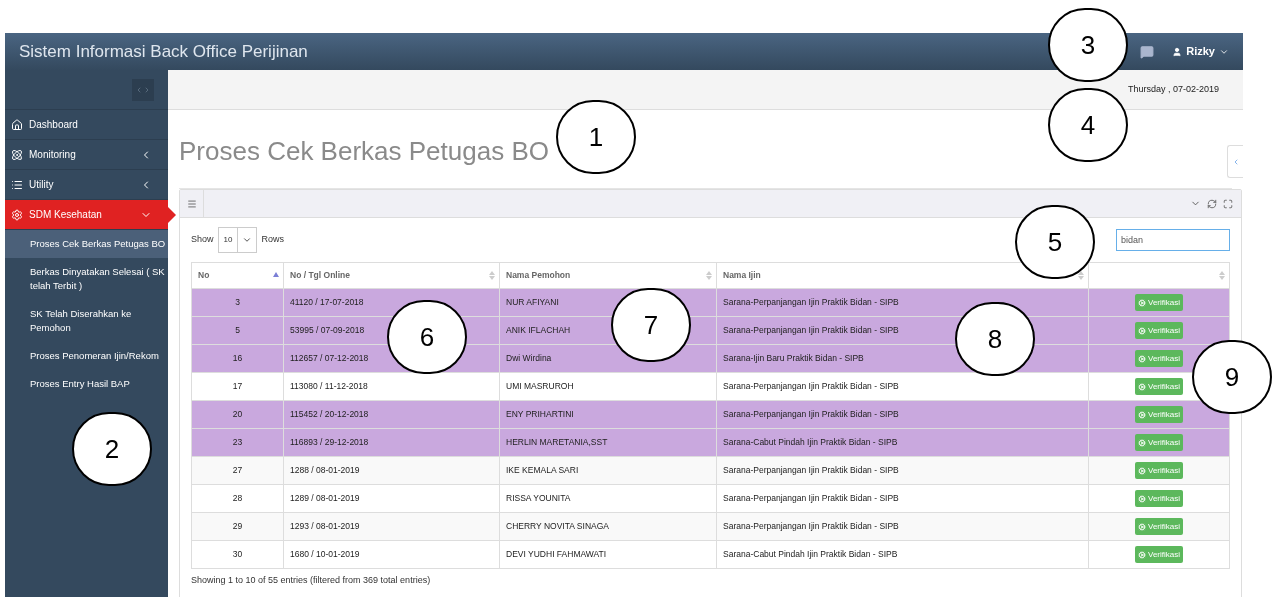 The width and height of the screenshot is (1274, 597). Describe the element at coordinates (1228, 203) in the screenshot. I see `fullscreen-icon` at that location.